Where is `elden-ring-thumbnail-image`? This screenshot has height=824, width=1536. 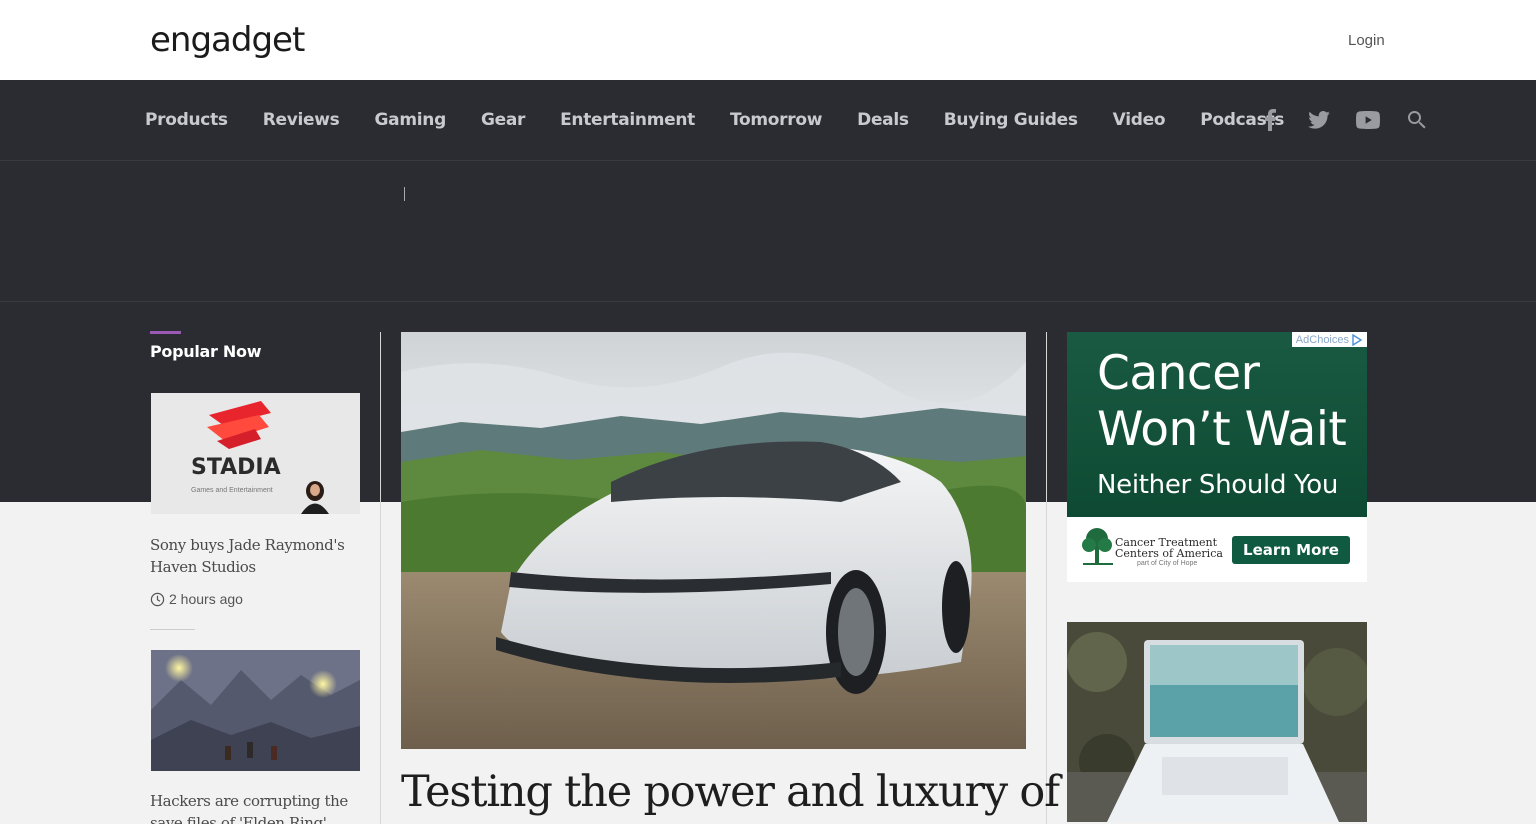
elden-ring-thumbnail-image is located at coordinates (255, 710).